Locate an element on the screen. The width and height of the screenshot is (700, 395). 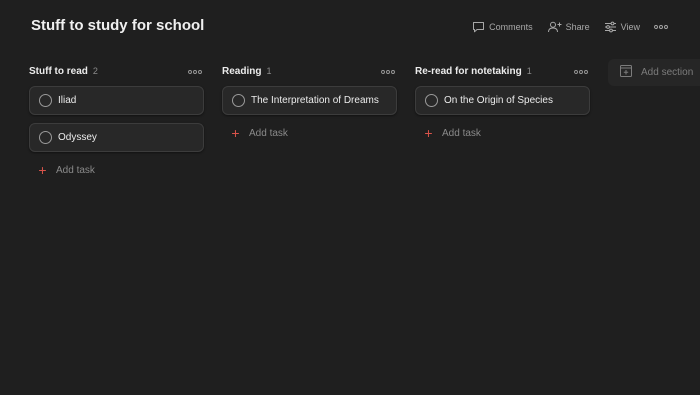
page-title: Stuff to study for school is located at coordinates (118, 25).